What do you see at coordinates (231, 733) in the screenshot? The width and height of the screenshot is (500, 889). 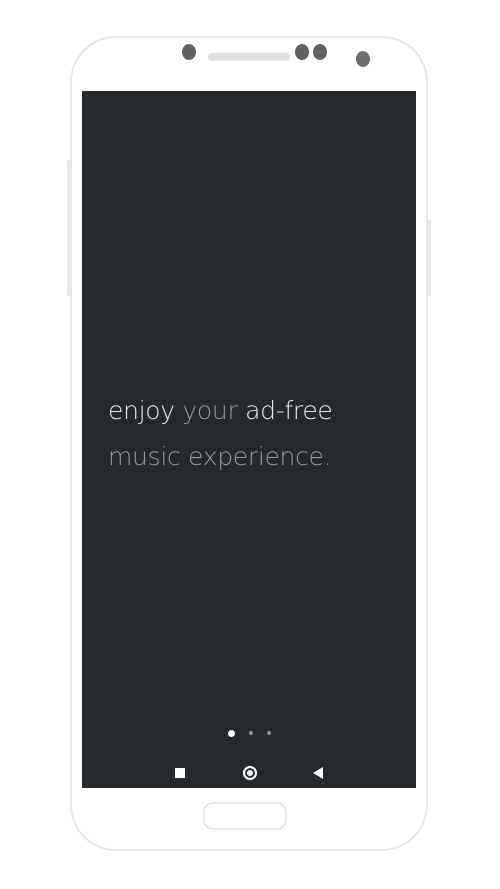 I see `page-indicator-dot-active` at bounding box center [231, 733].